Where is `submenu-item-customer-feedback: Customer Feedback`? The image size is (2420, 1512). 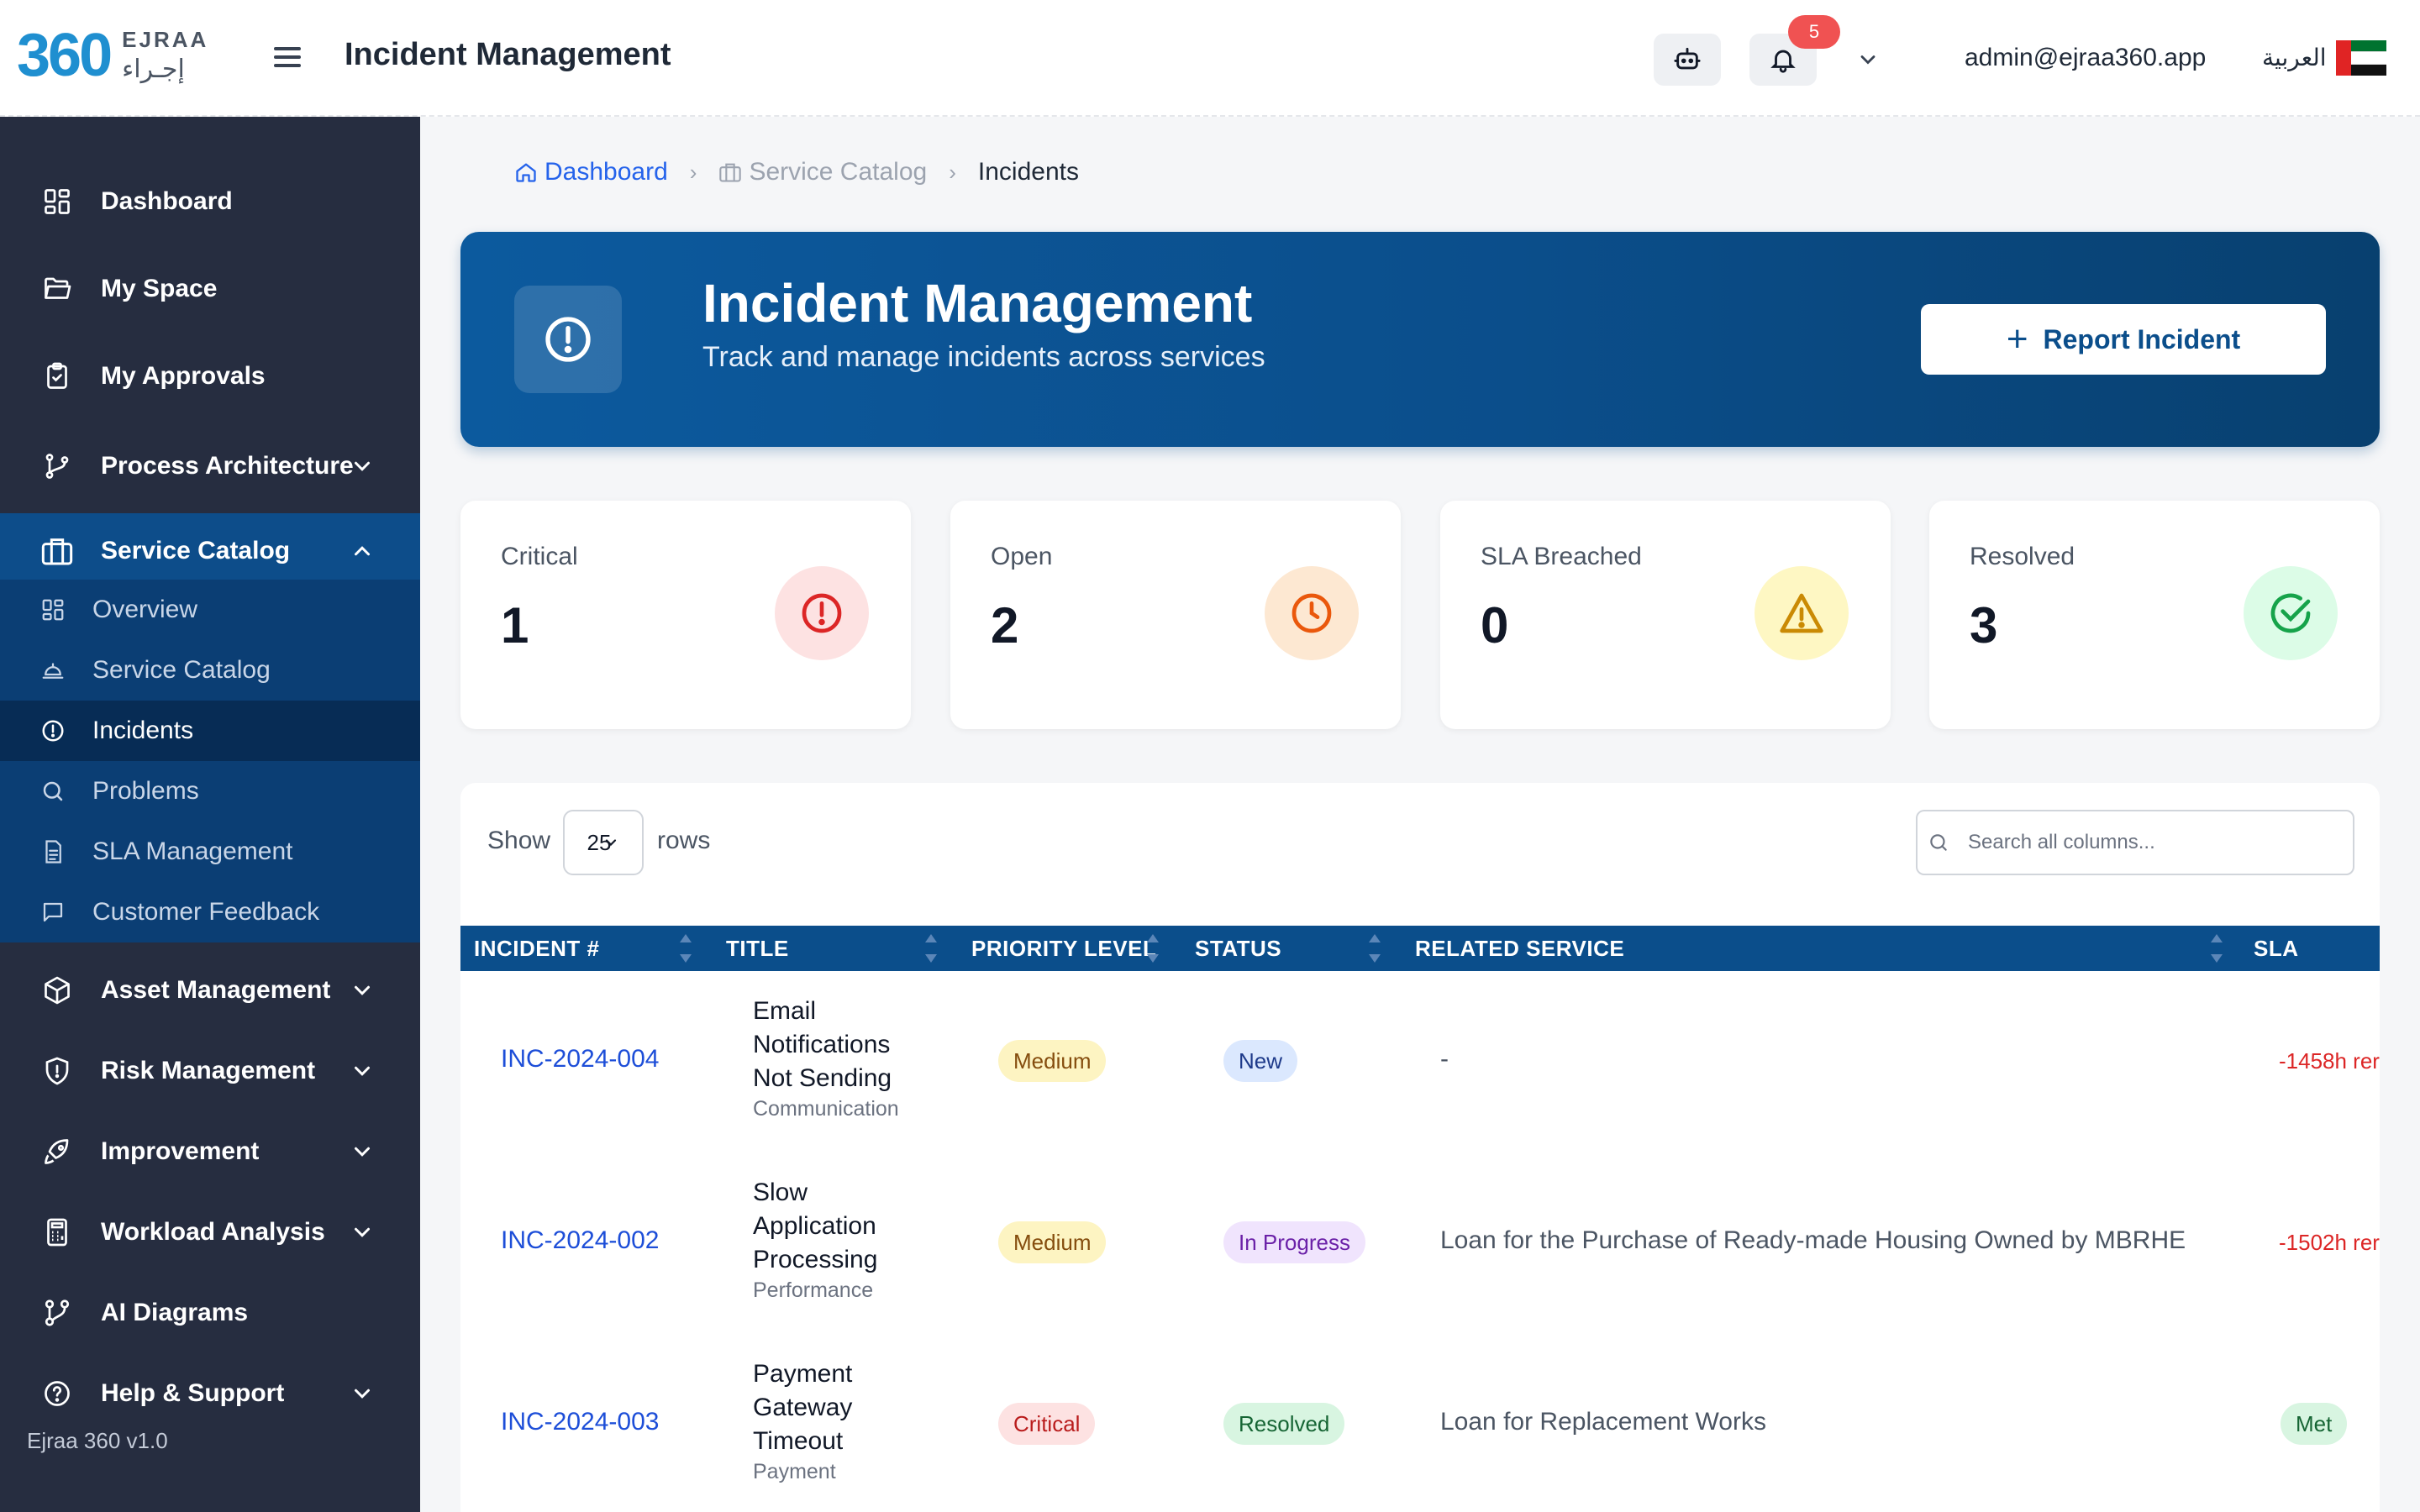
submenu-item-customer-feedback: Customer Feedback is located at coordinates (210, 912).